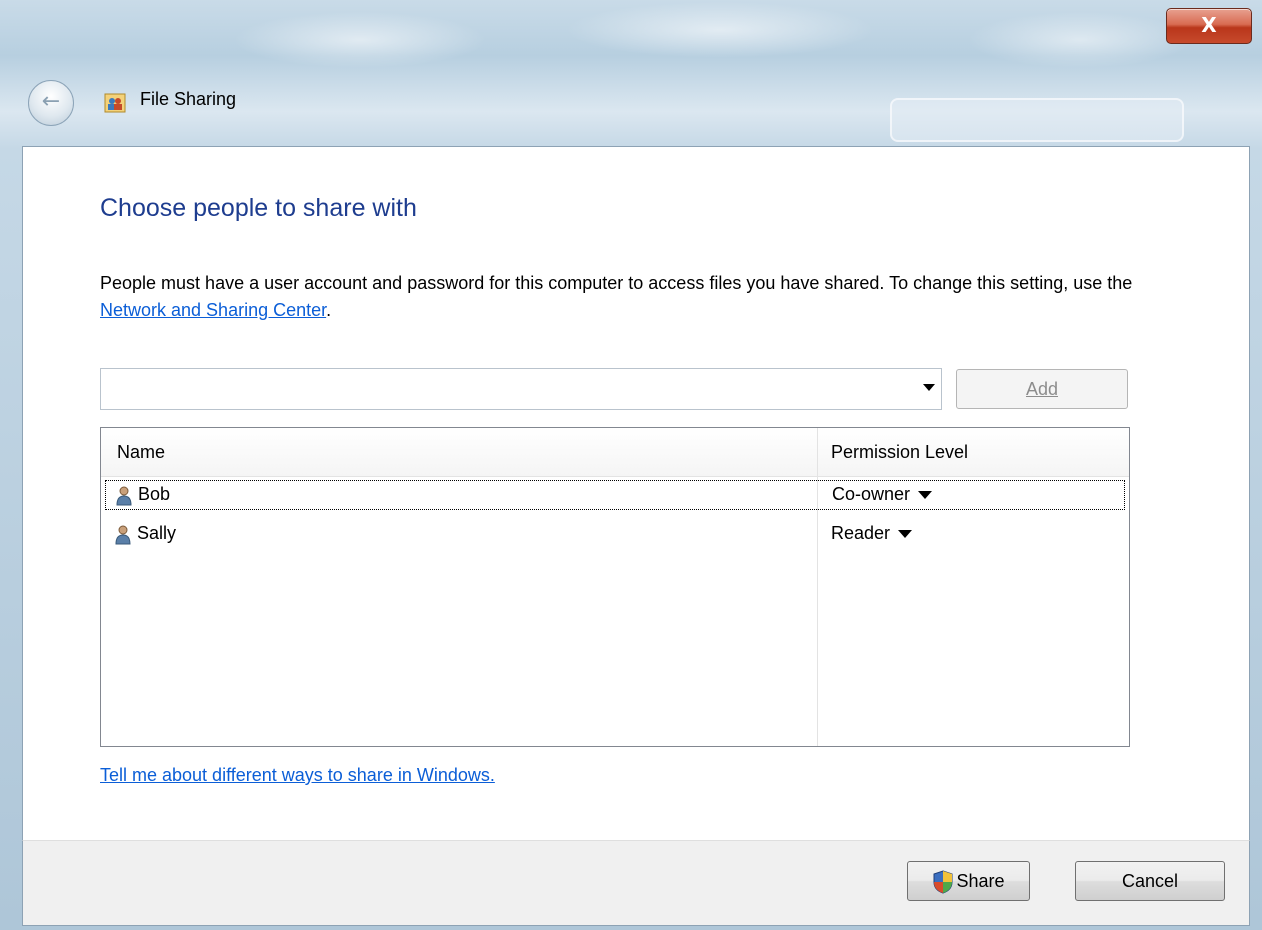  I want to click on share-button: Share, so click(968, 881).